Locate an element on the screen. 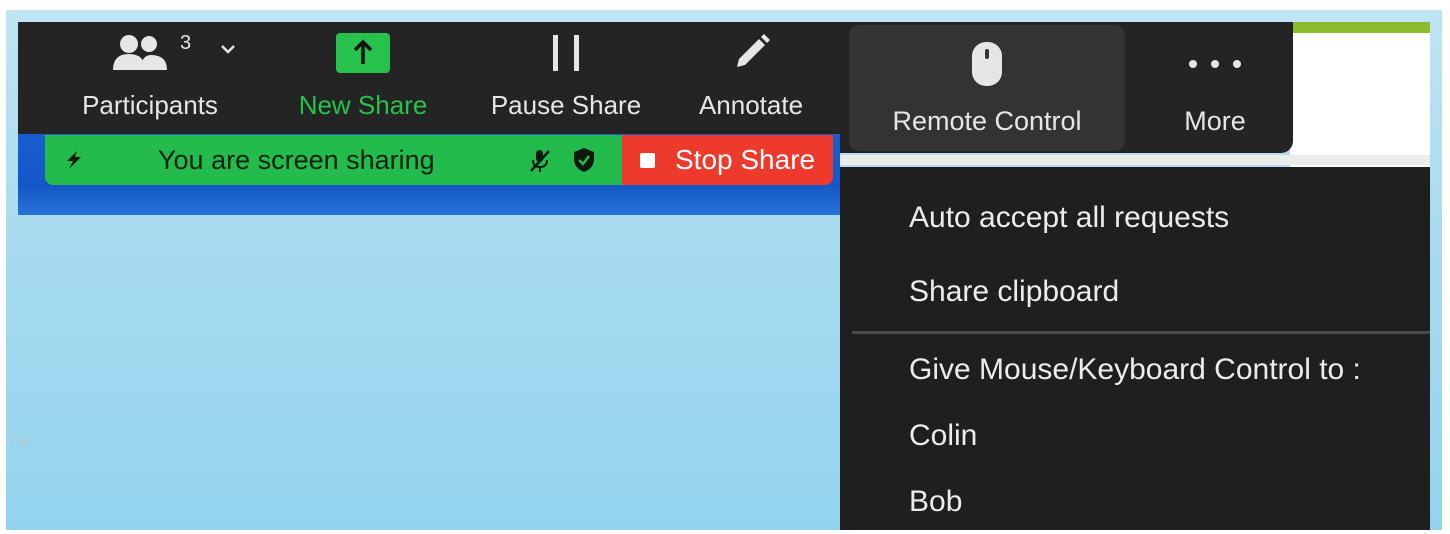 The width and height of the screenshot is (1450, 534). stop-share-button: Stop Share is located at coordinates (727, 160).